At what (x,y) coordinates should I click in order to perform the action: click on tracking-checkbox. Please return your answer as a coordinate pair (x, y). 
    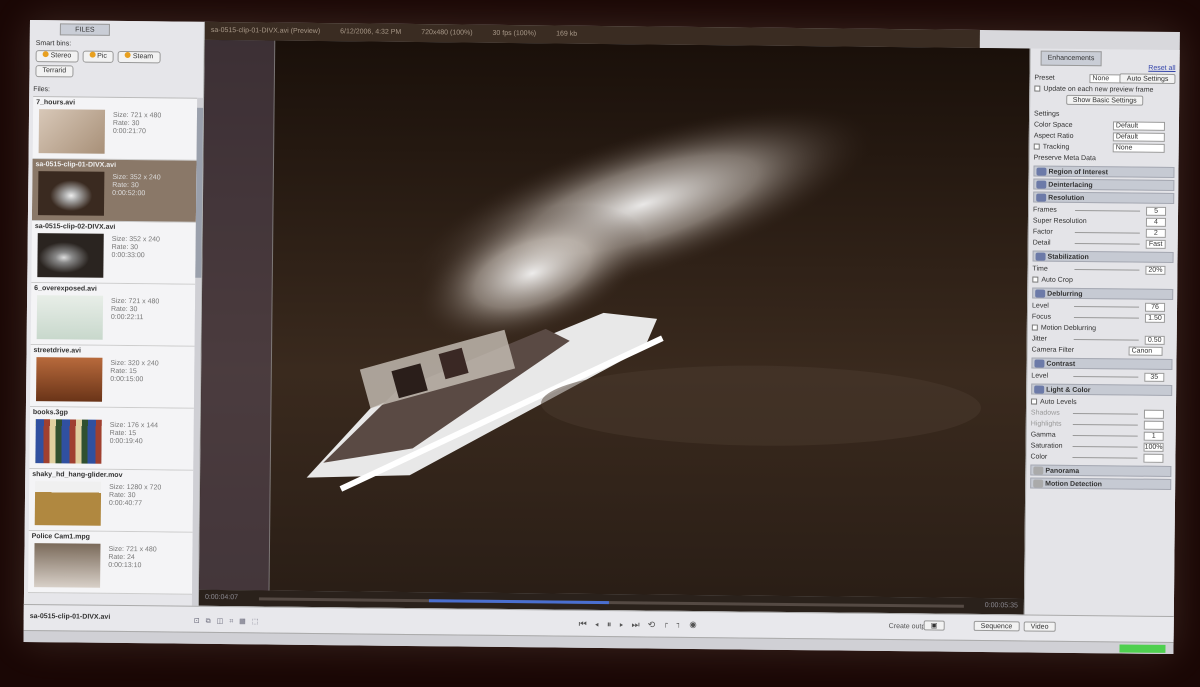
    Looking at the image, I should click on (1036, 146).